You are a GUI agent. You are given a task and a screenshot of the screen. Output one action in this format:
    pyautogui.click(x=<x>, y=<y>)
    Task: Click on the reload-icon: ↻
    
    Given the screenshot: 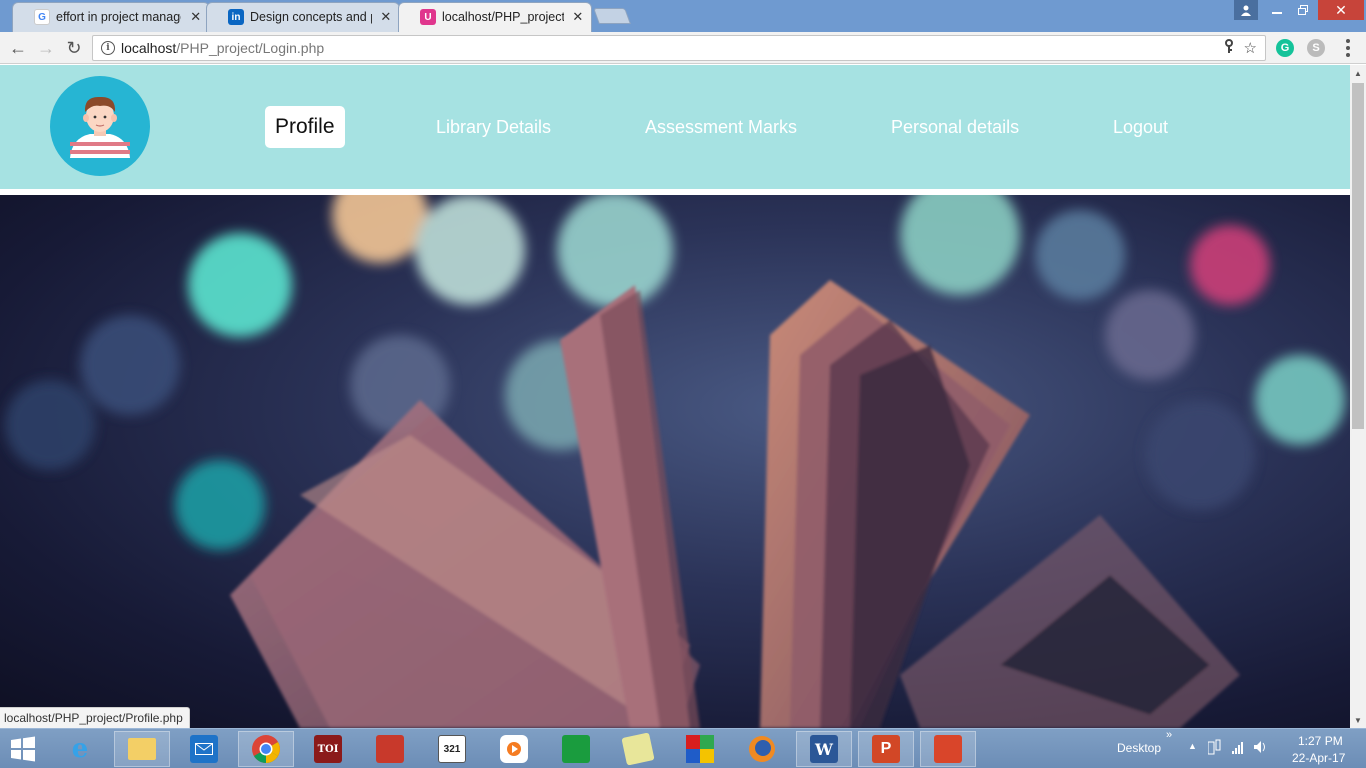 What is the action you would take?
    pyautogui.click(x=74, y=48)
    